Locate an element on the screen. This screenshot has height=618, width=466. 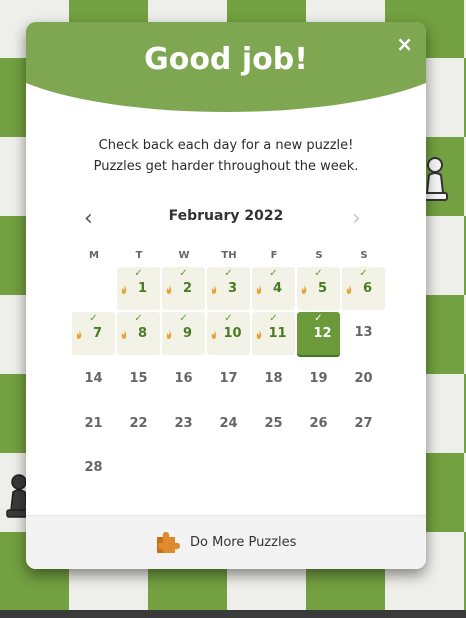
day-number: 11 is located at coordinates (277, 333).